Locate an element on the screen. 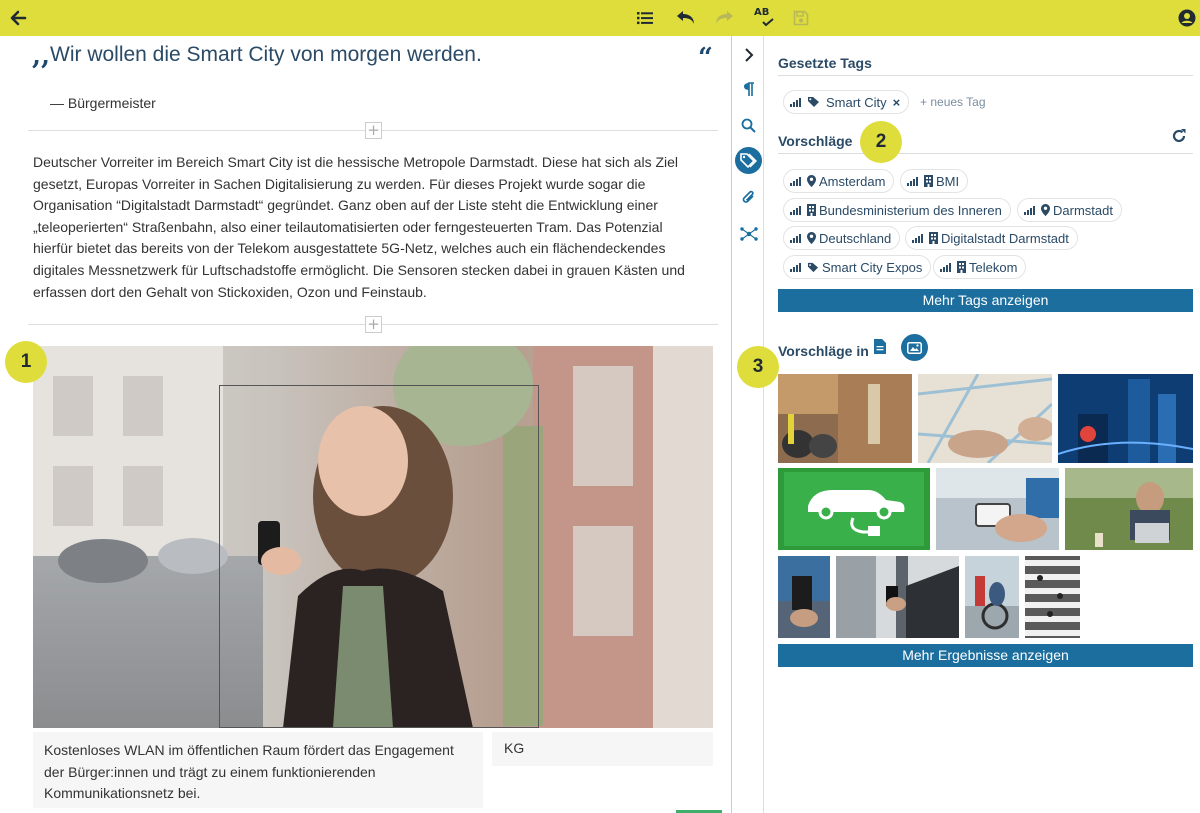  document-icon is located at coordinates (880, 346).